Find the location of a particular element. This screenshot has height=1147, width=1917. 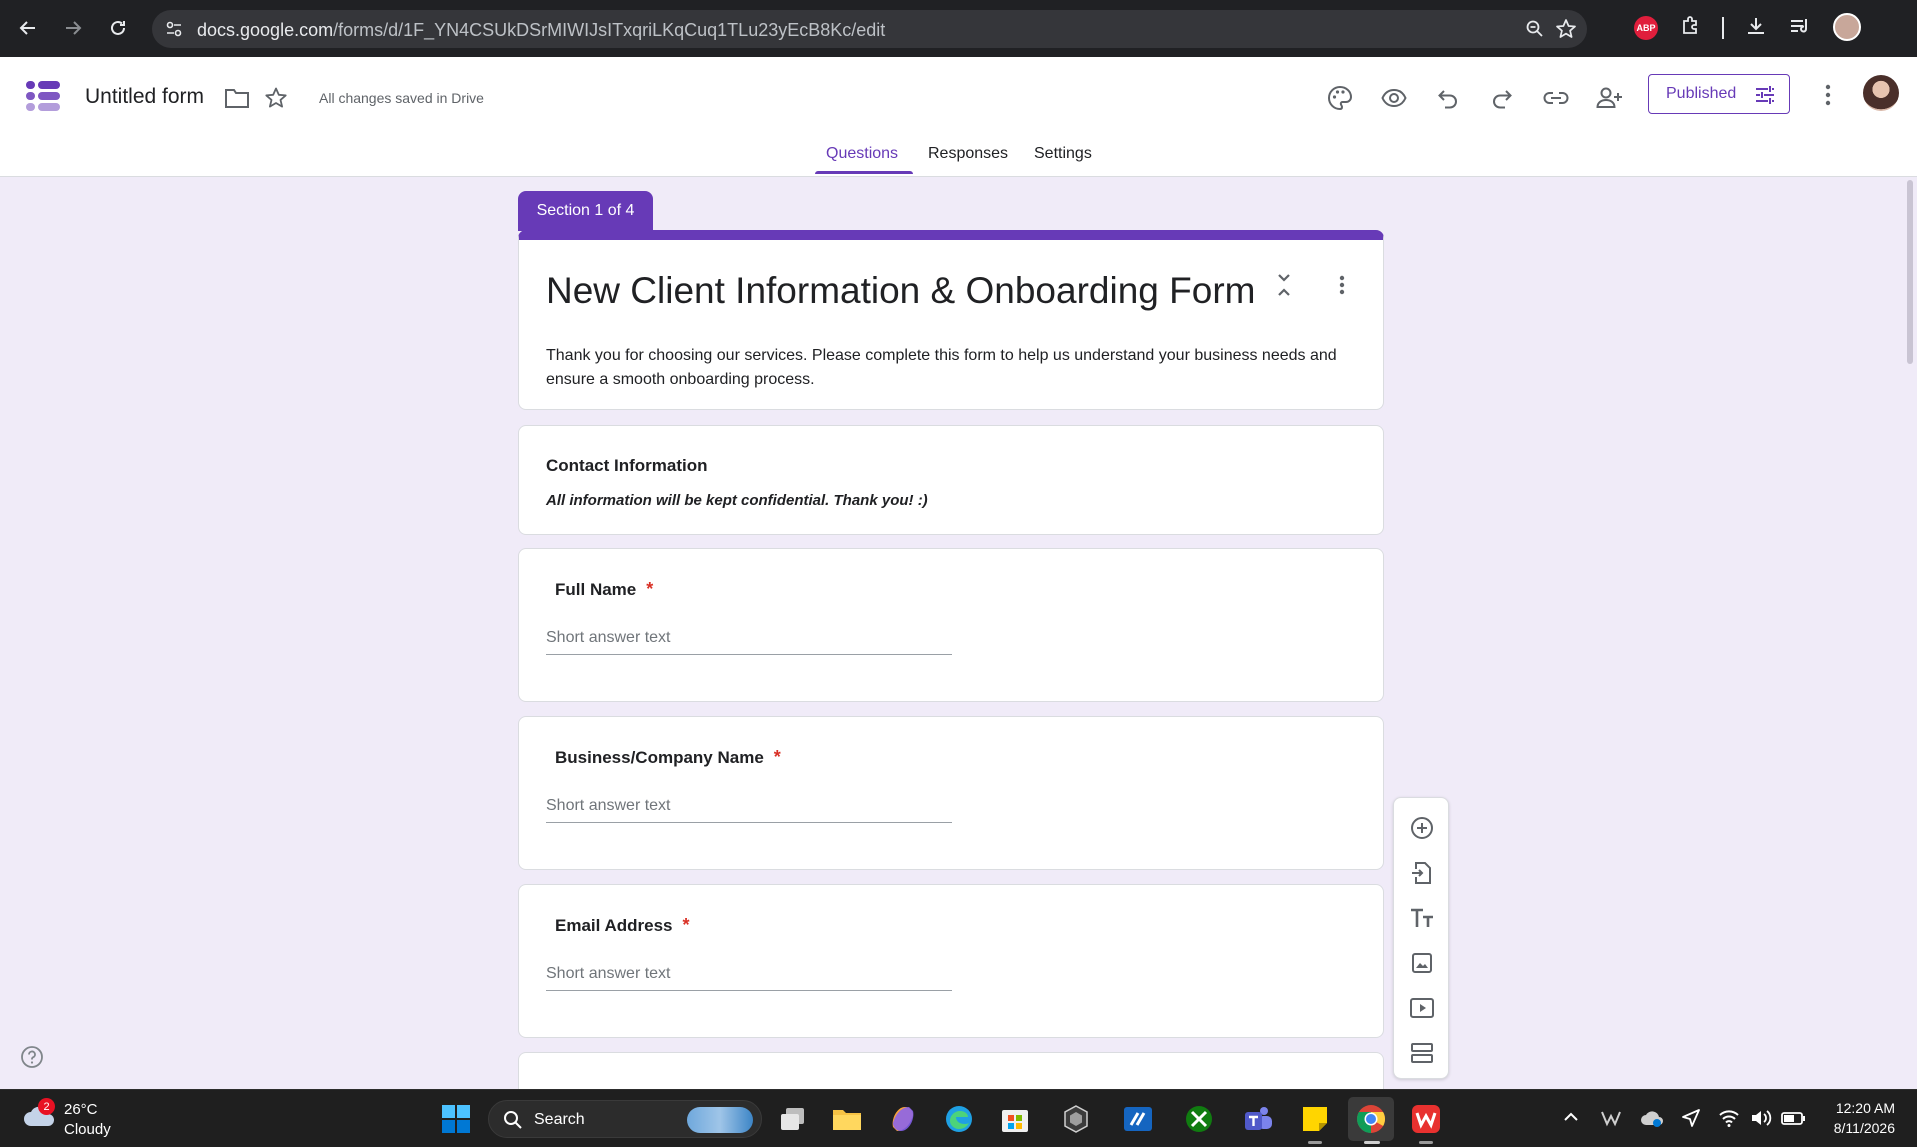

wifi-icon is located at coordinates (1729, 1118).